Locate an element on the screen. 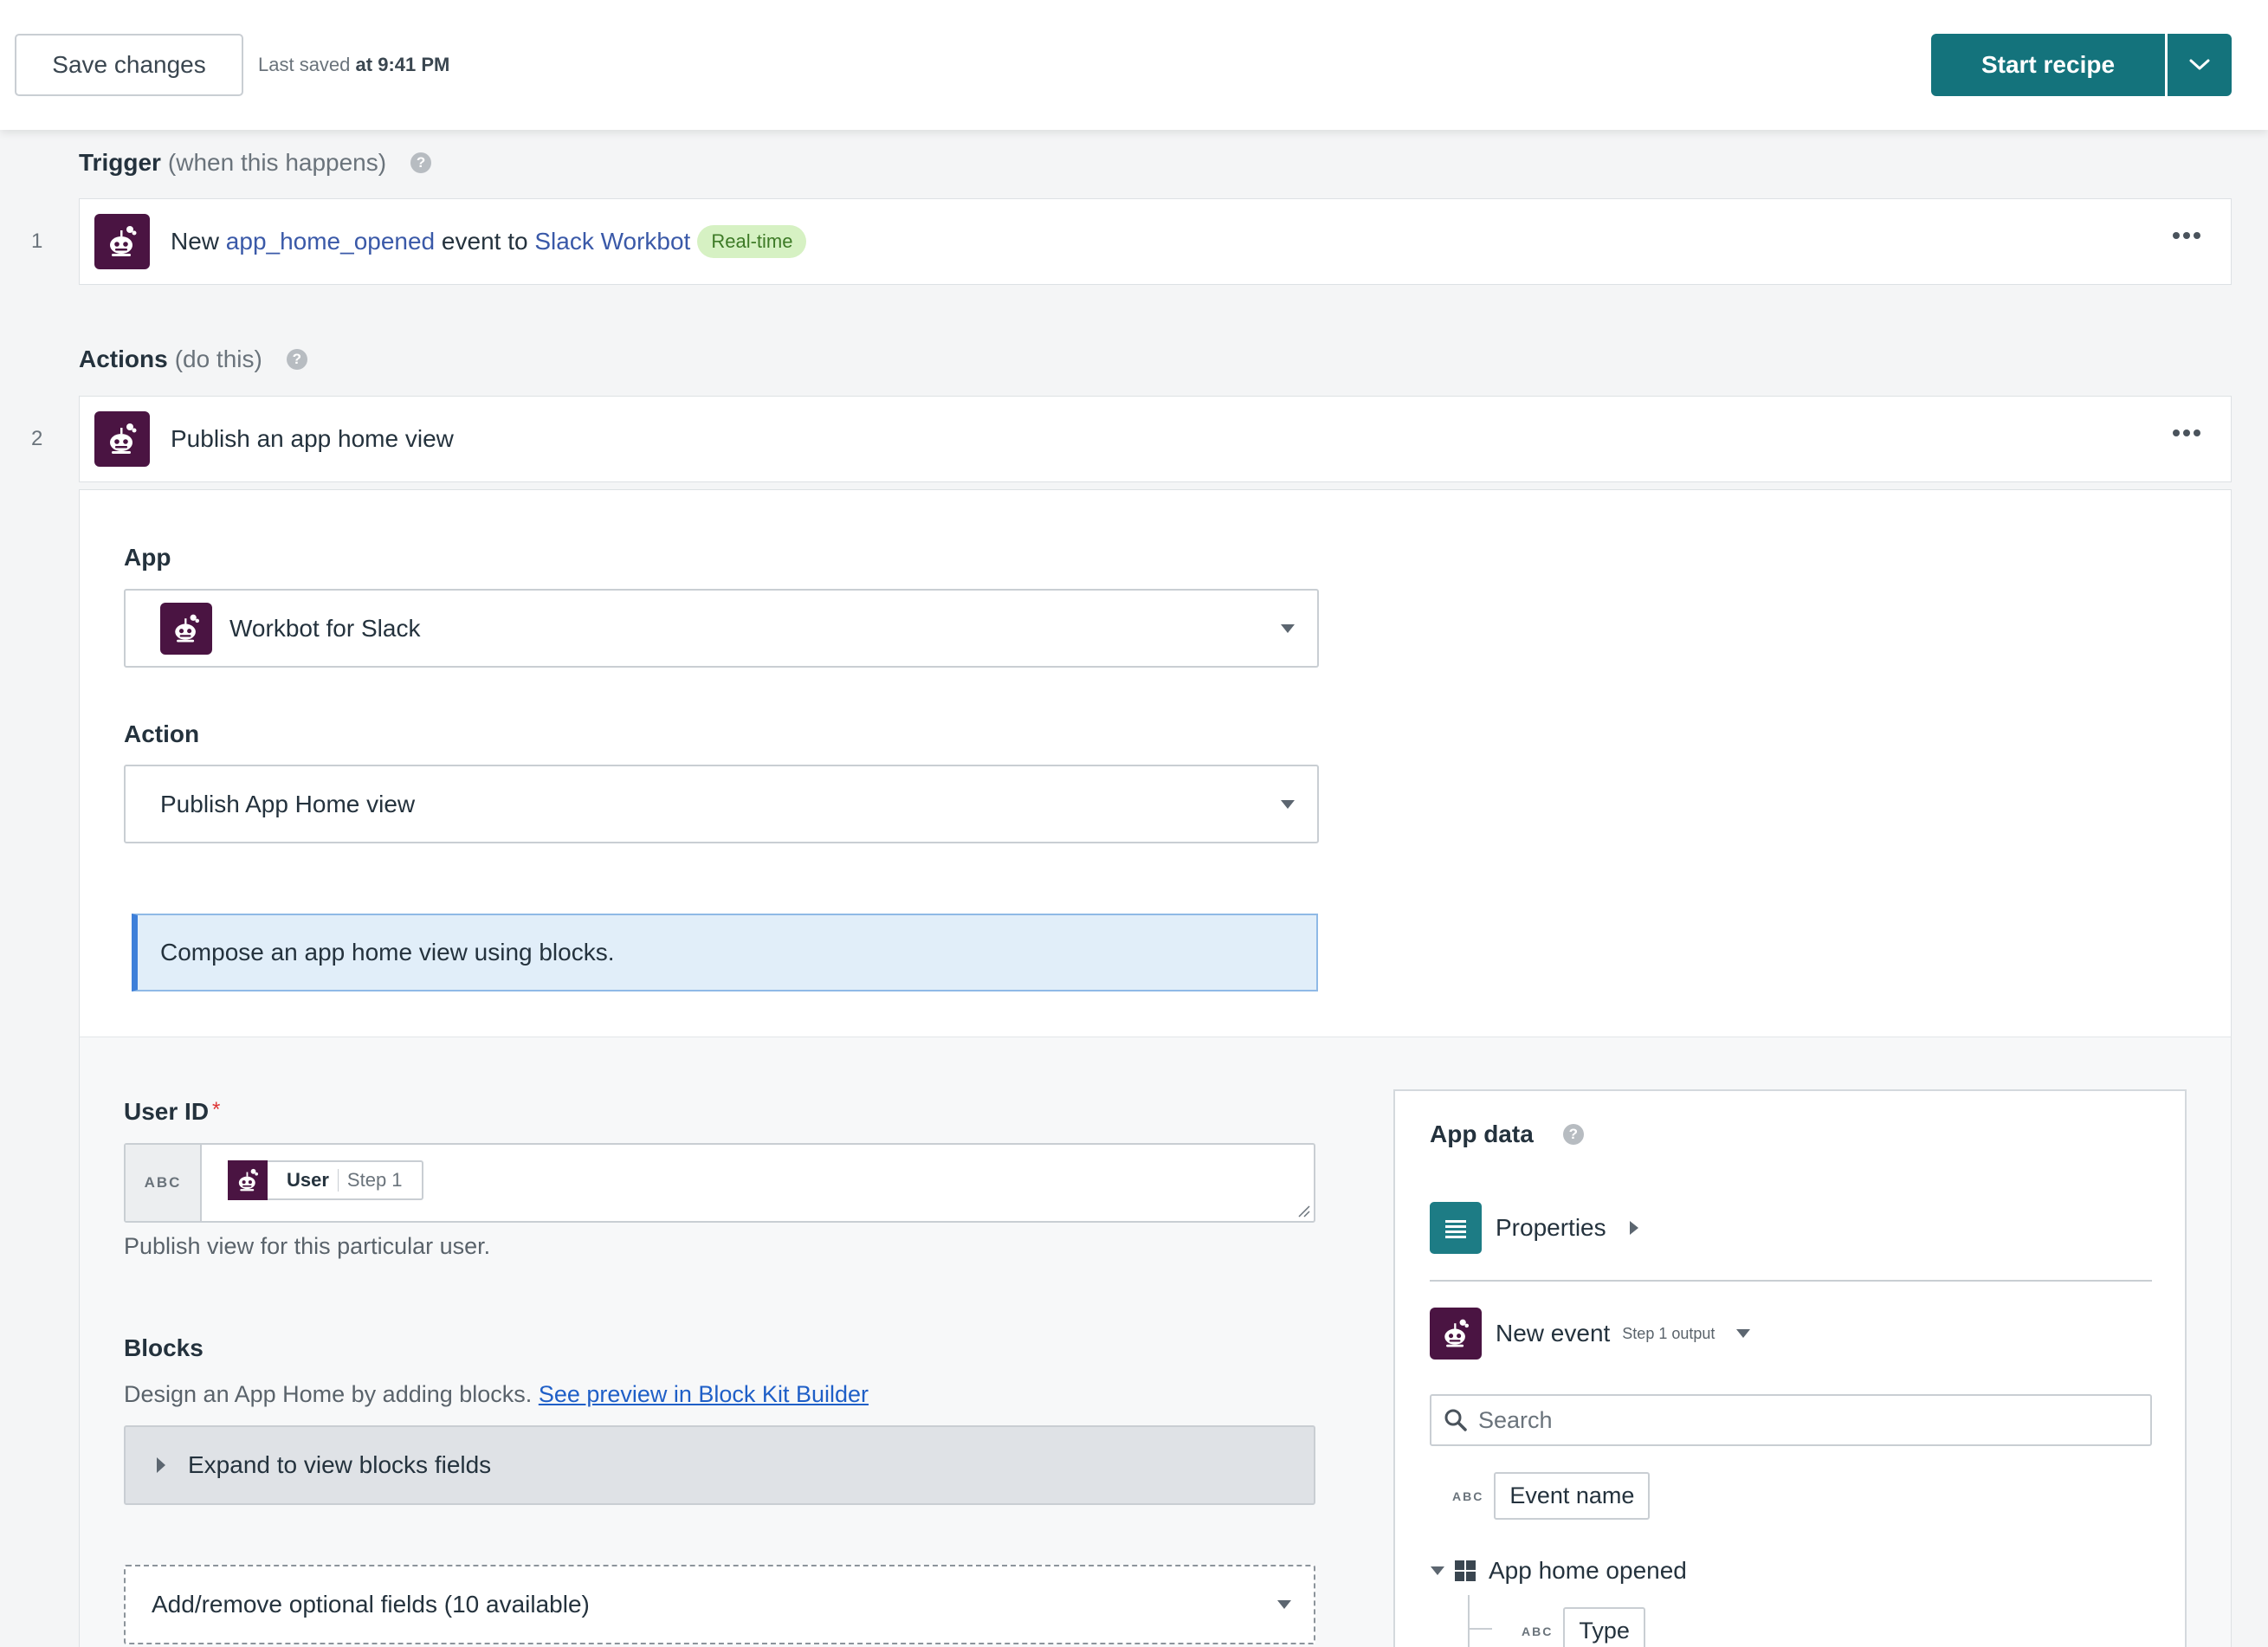 The height and width of the screenshot is (1647, 2268). list-icon is located at coordinates (1456, 1228).